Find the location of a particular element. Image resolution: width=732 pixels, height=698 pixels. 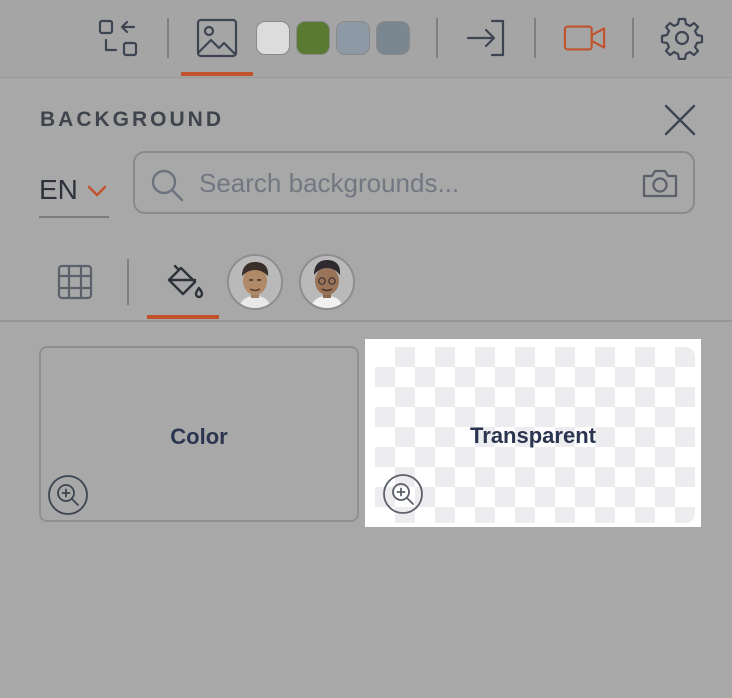

language-select: EN is located at coordinates (74, 191).